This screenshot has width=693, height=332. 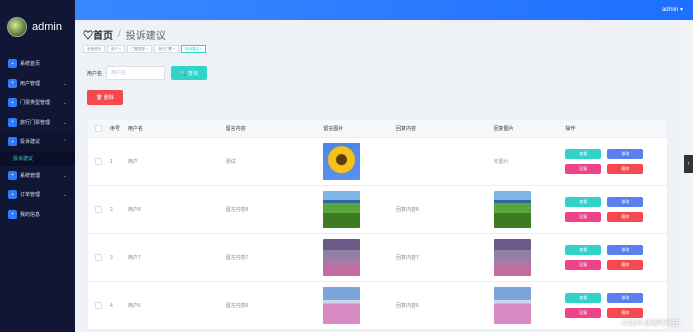 What do you see at coordinates (111, 257) in the screenshot?
I see `row-number: 3` at bounding box center [111, 257].